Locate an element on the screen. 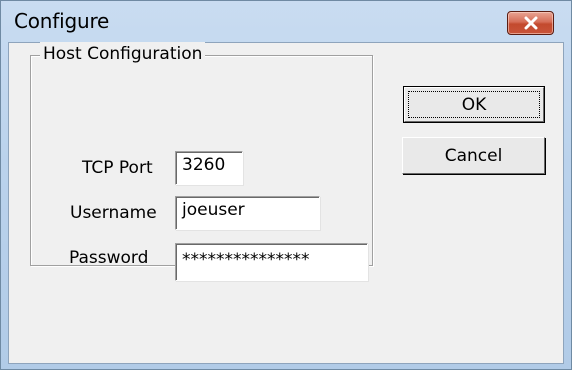  tcp-port-label: TCP Port is located at coordinates (117, 168).